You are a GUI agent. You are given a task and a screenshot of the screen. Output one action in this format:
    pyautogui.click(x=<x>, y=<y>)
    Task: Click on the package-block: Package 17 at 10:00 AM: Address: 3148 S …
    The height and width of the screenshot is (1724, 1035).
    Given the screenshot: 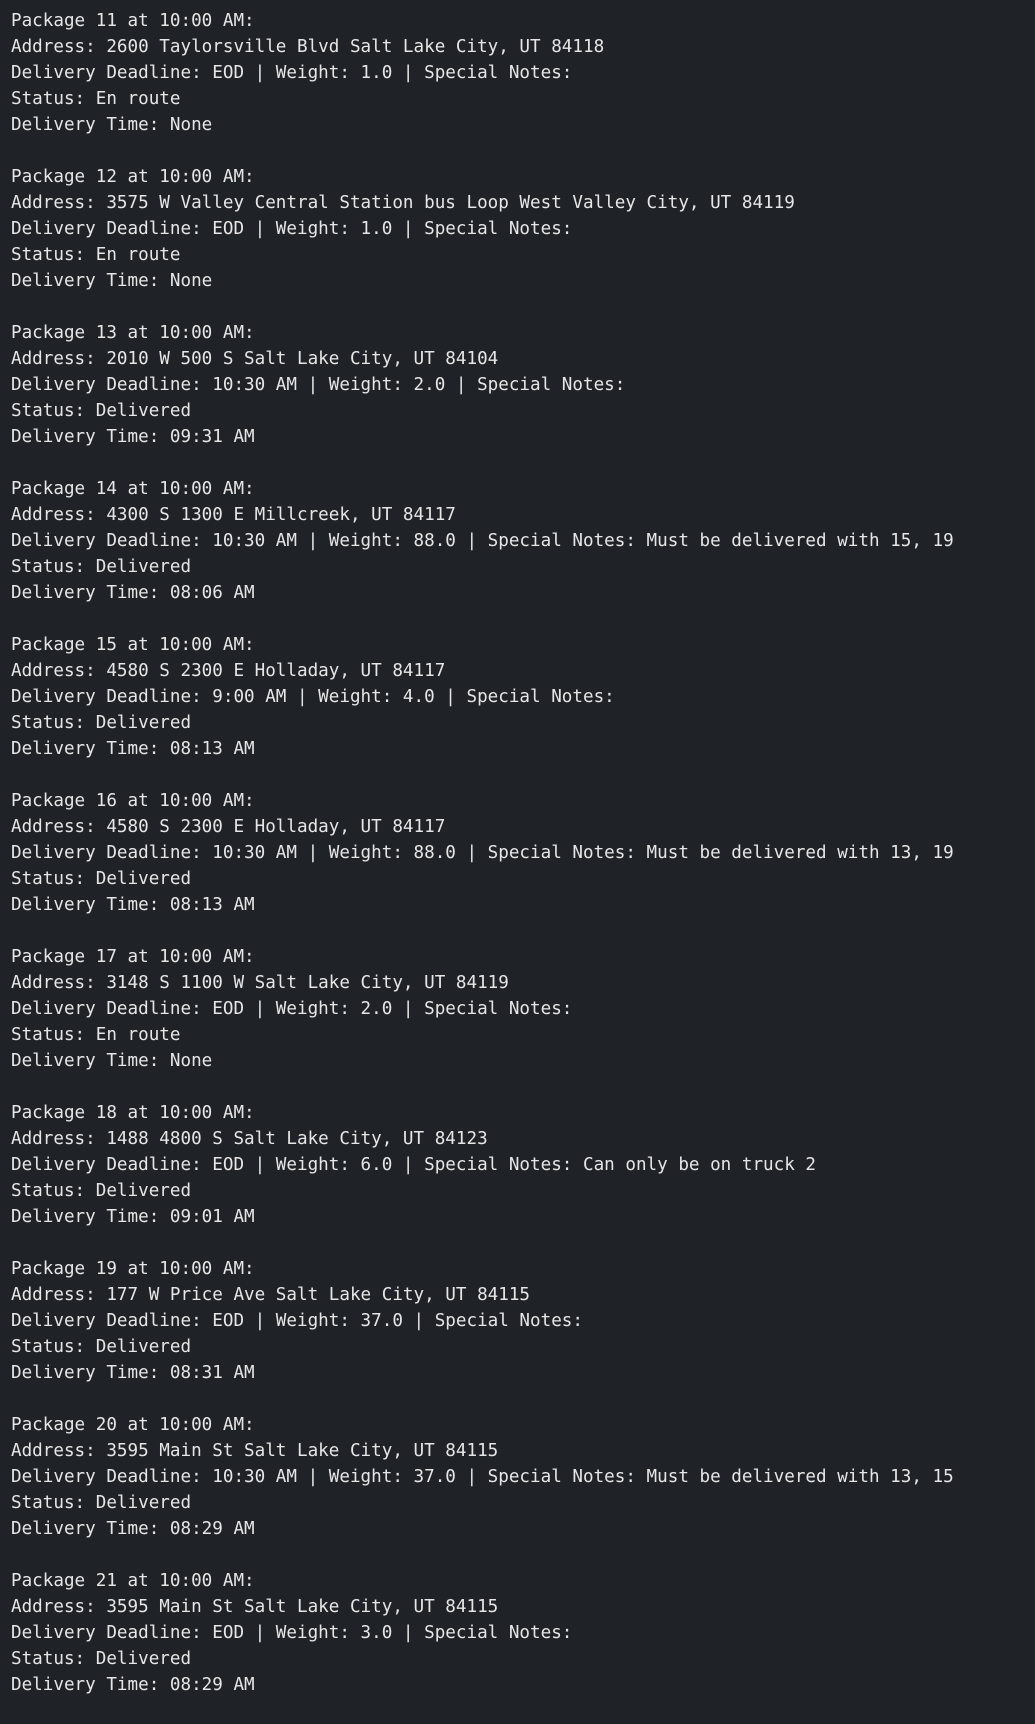 What is the action you would take?
    pyautogui.click(x=520, y=1009)
    